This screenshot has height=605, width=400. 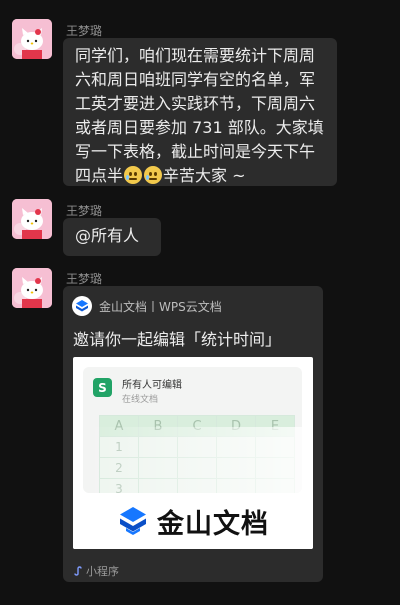 What do you see at coordinates (195, 103) in the screenshot?
I see `message-line: 工英才要进入实践环节，下周周六` at bounding box center [195, 103].